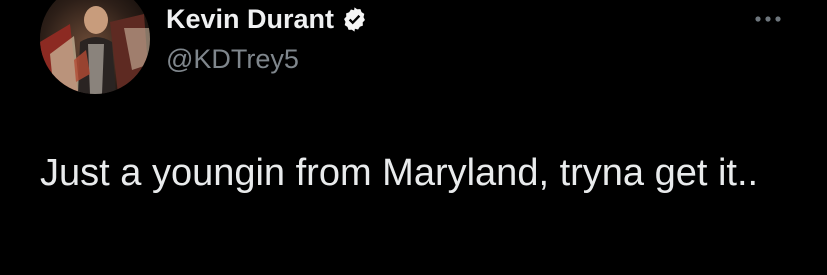 Image resolution: width=827 pixels, height=275 pixels. Describe the element at coordinates (232, 59) in the screenshot. I see `author-handle: @KDTrey5` at that location.